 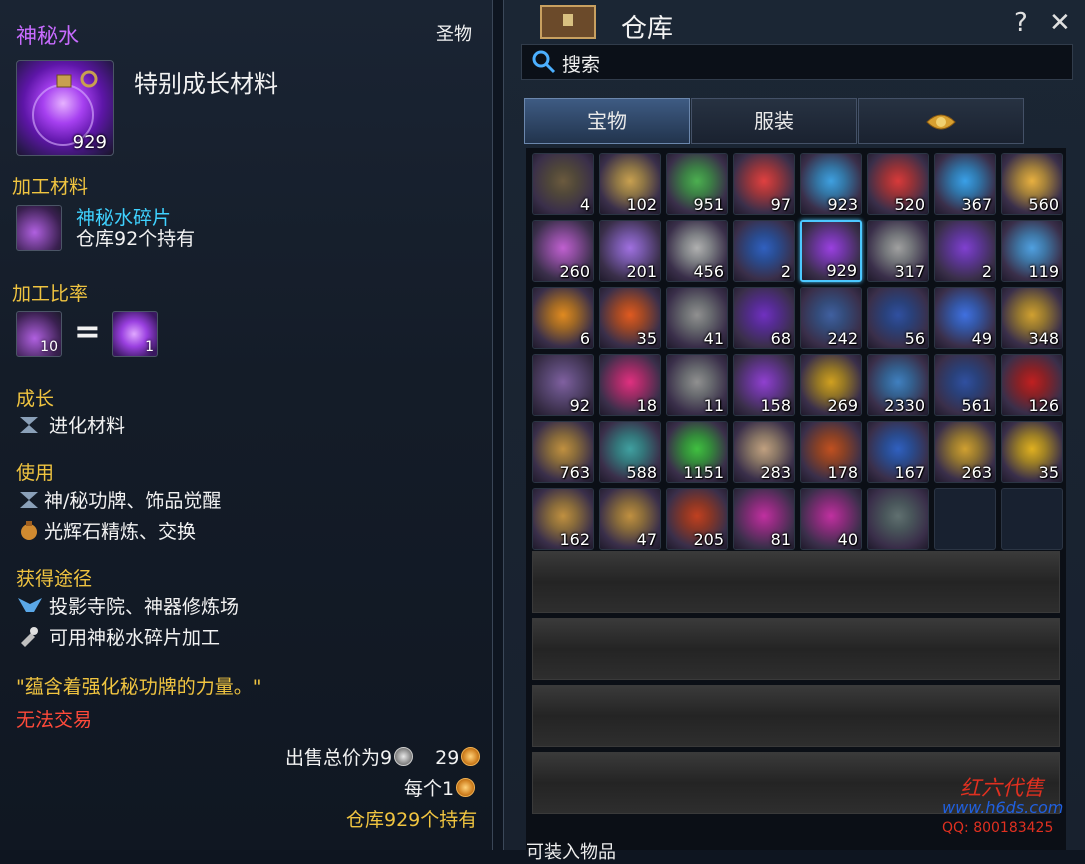 I want to click on pouch-icon, so click(x=29, y=530).